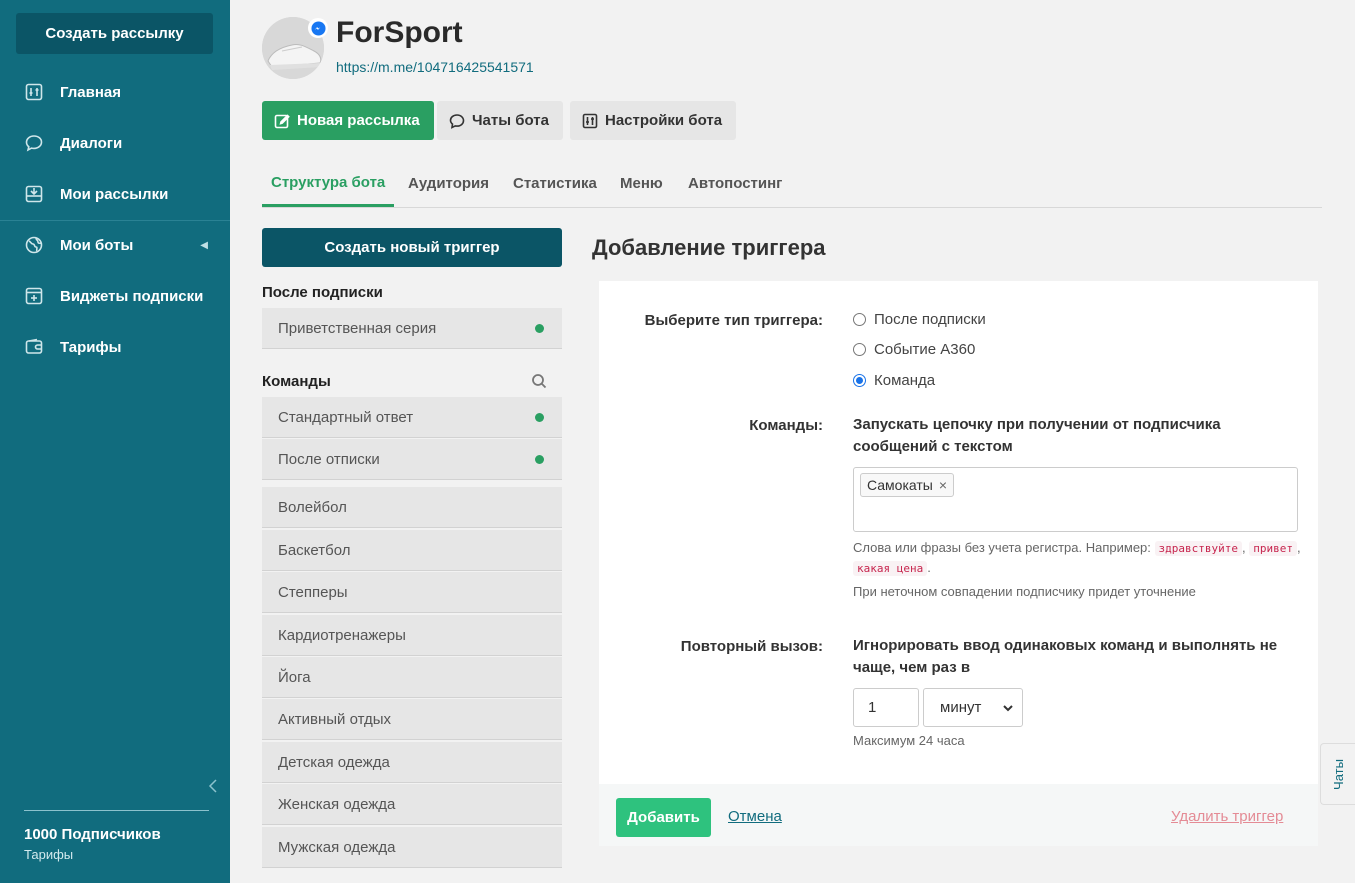 The height and width of the screenshot is (883, 1355). Describe the element at coordinates (412, 635) in the screenshot. I see `list-item: Кардиотренажеры` at that location.